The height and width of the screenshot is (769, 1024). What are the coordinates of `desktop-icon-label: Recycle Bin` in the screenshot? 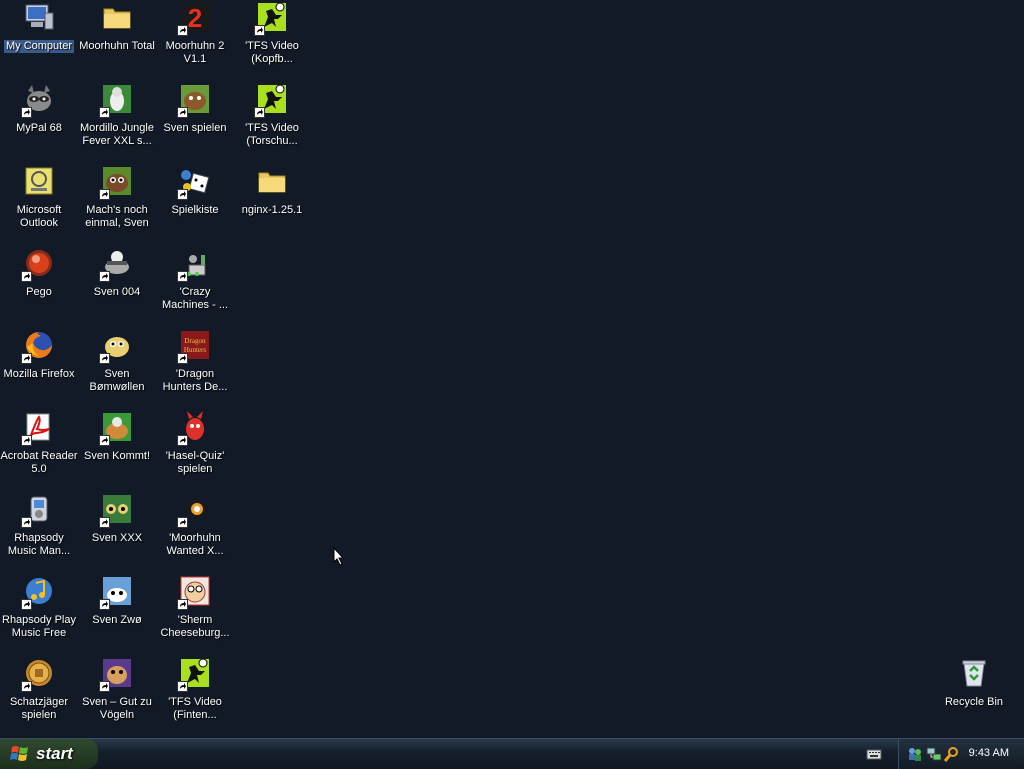 It's located at (974, 702).